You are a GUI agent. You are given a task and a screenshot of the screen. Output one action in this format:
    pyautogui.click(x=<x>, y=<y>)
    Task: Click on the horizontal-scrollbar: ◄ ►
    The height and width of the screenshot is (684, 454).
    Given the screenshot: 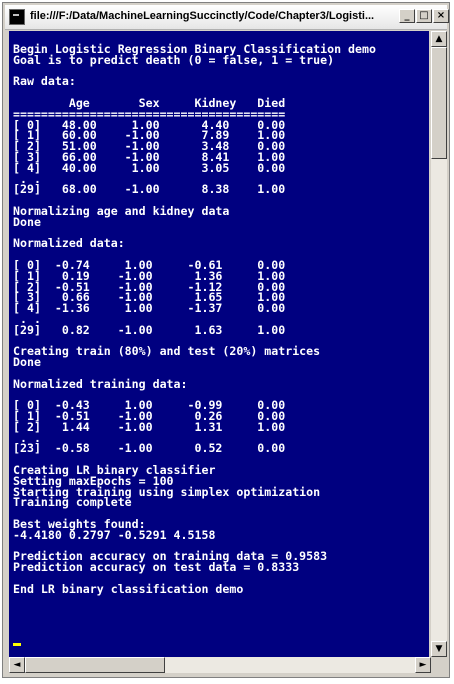 What is the action you would take?
    pyautogui.click(x=220, y=665)
    